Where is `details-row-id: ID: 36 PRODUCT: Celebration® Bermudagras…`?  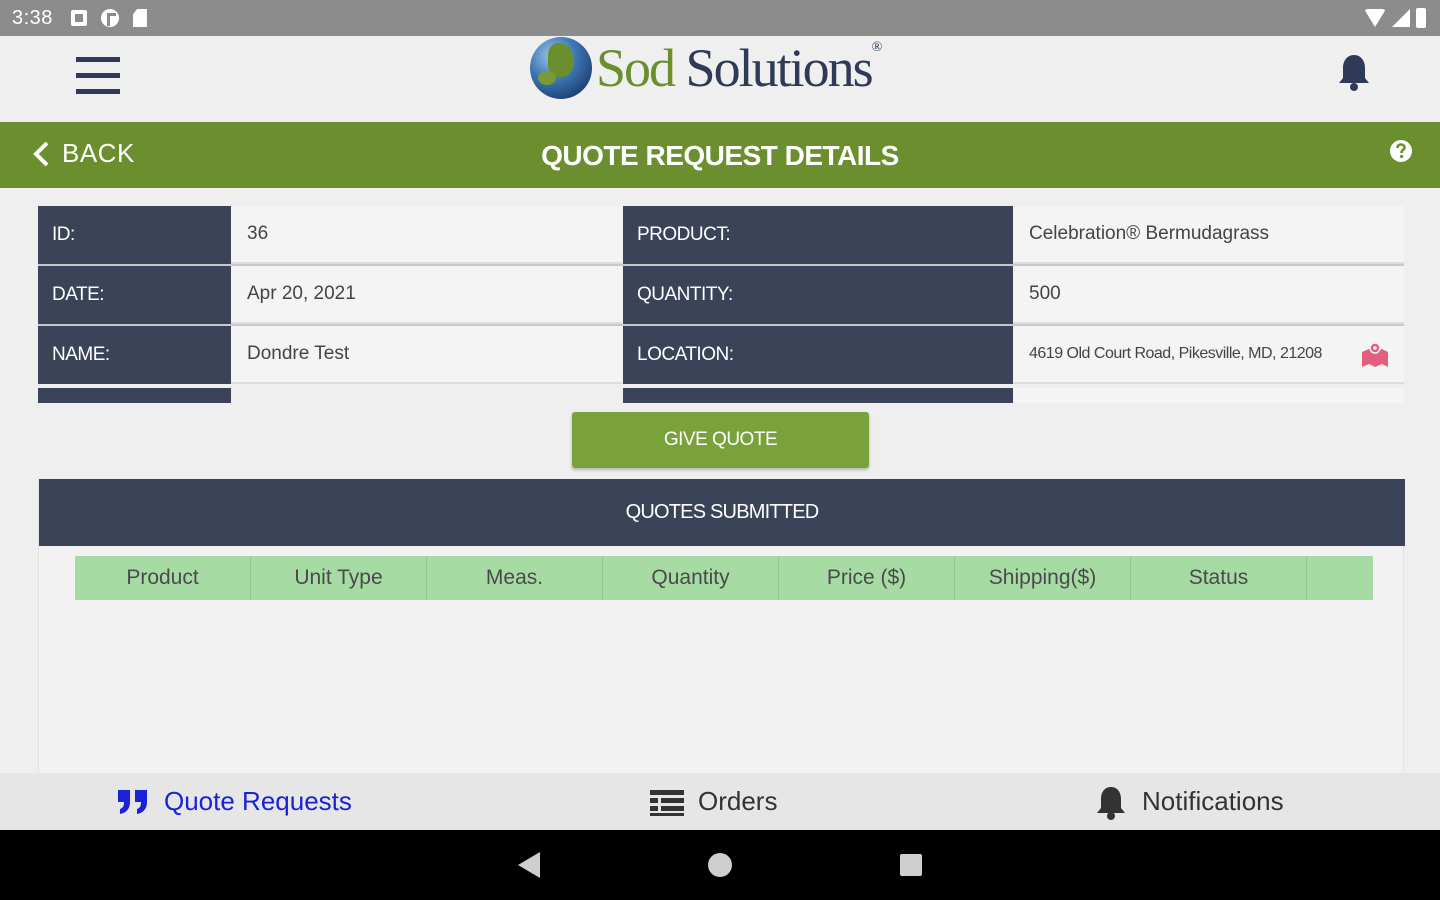
details-row-id: ID: 36 PRODUCT: Celebration® Bermudagras… is located at coordinates (721, 235).